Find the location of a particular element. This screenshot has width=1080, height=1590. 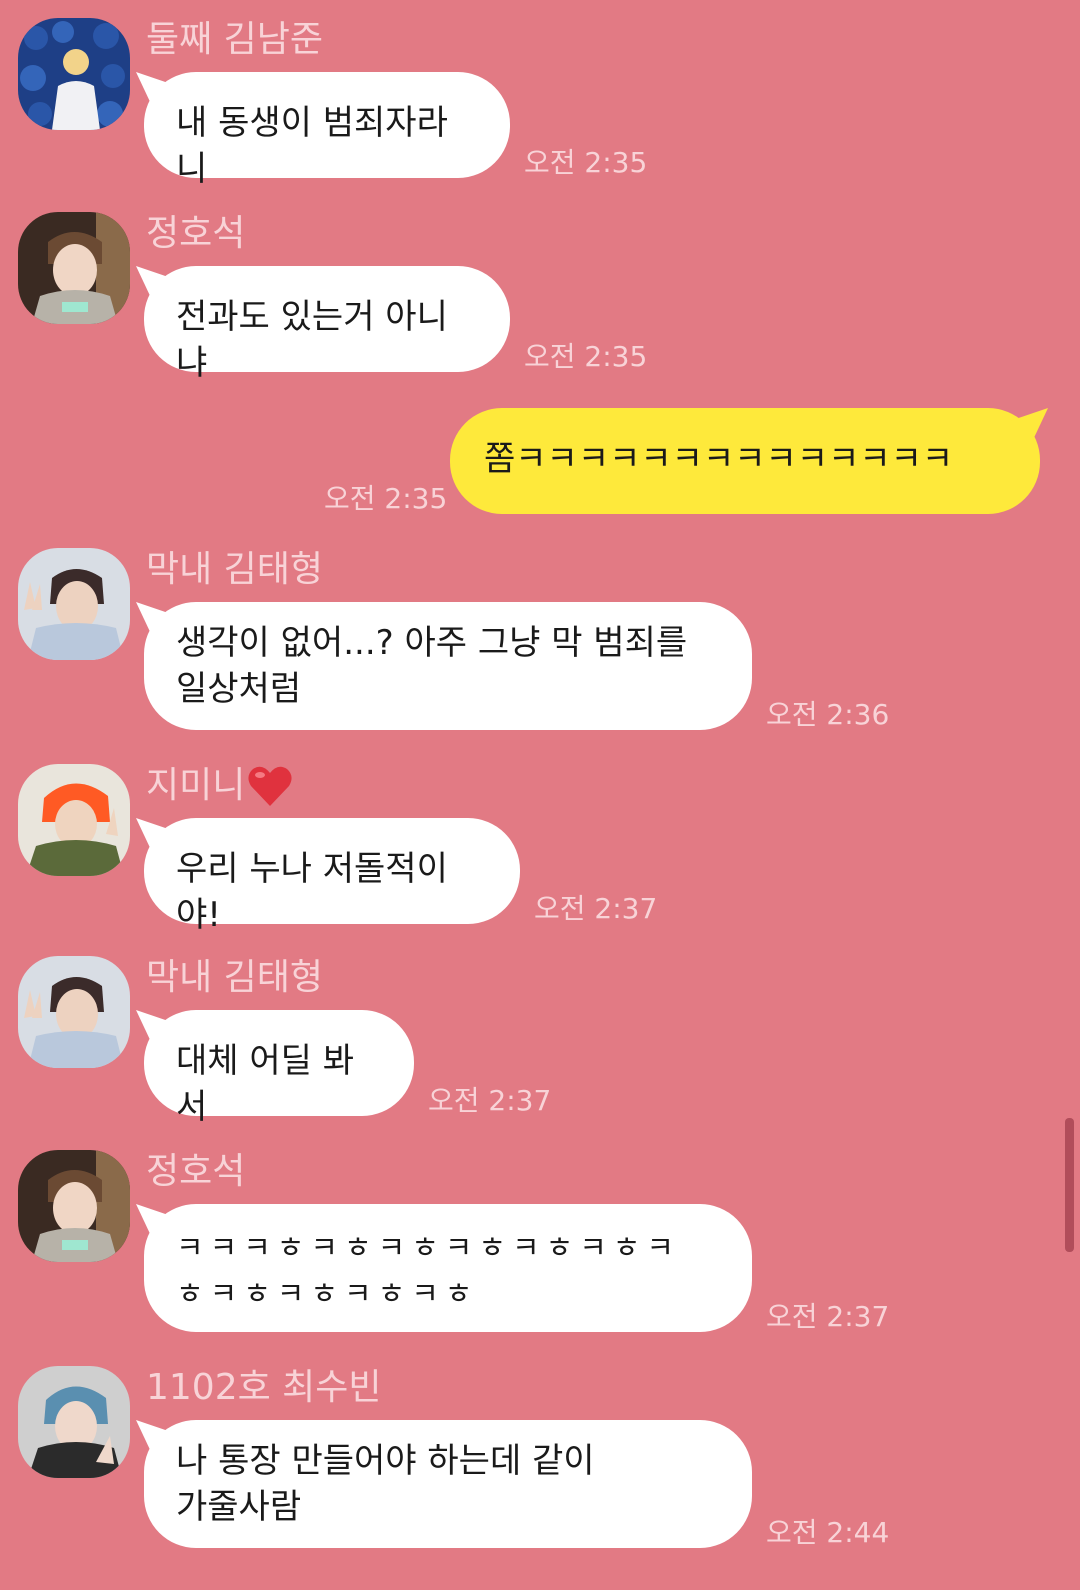

my-message-bubble: 쫌ㅋㅋㅋㅋㅋㅋㅋㅋㅋㅋㅋㅋㅋㅋ is located at coordinates (745, 461).